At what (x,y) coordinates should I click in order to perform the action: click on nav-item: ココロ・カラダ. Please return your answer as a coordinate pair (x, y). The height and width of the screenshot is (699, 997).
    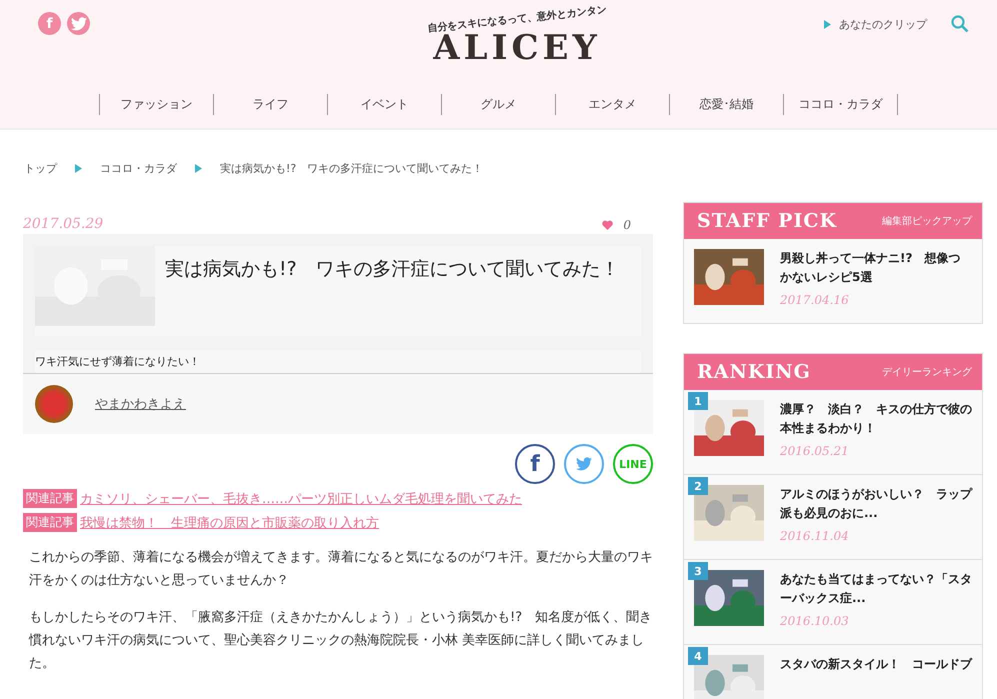
    Looking at the image, I should click on (841, 104).